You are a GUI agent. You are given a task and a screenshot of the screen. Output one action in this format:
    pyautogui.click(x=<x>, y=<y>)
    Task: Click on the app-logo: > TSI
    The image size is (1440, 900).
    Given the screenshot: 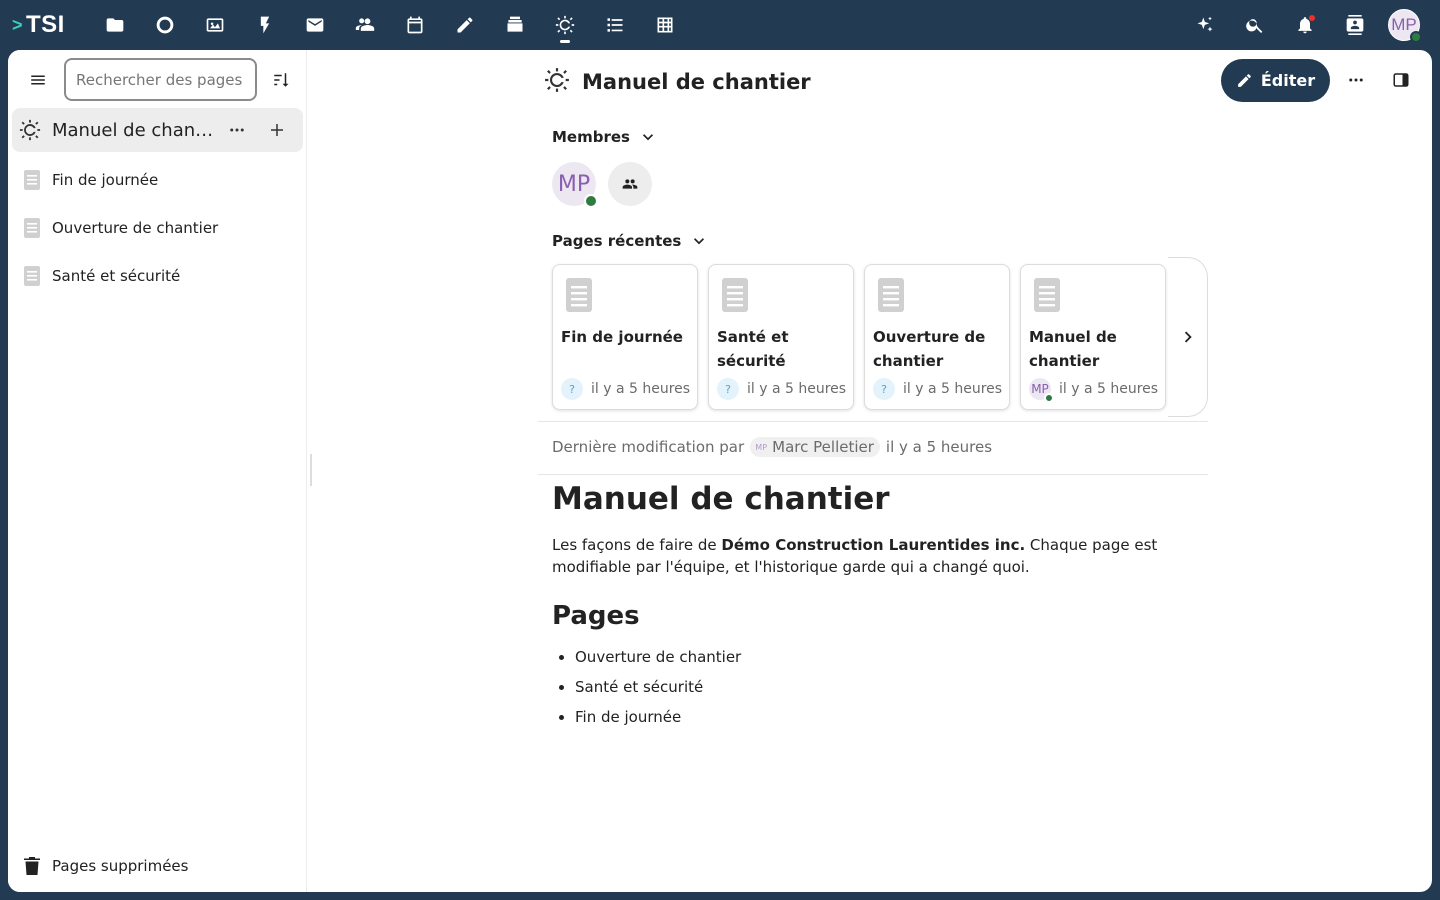 What is the action you would take?
    pyautogui.click(x=38, y=25)
    